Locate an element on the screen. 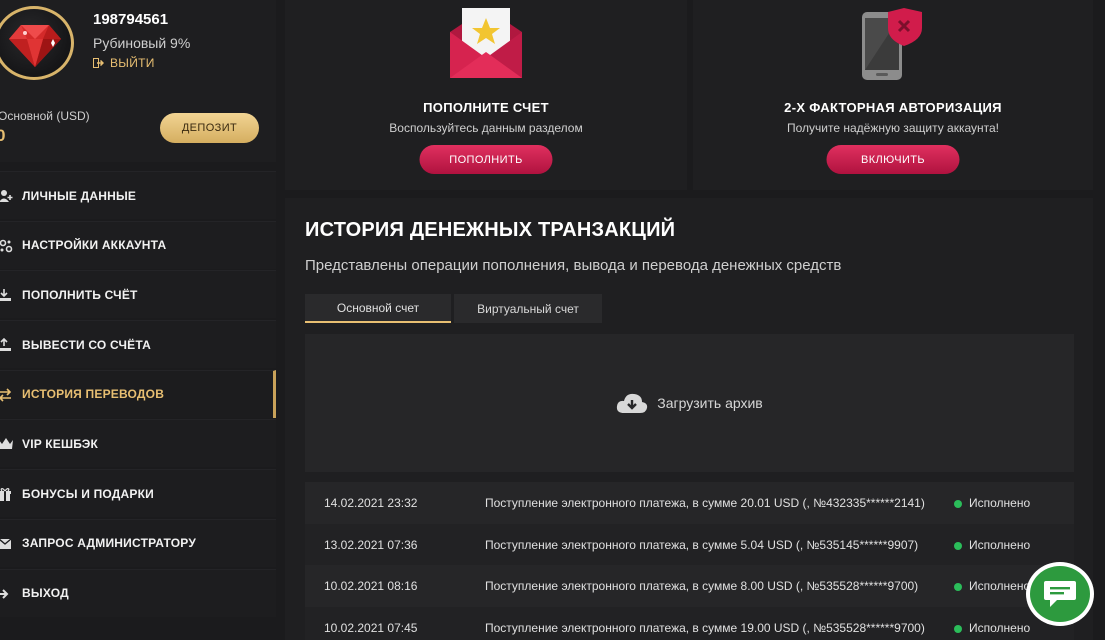  sidebar-item-label: VIP КЕШБЭК is located at coordinates (60, 443).